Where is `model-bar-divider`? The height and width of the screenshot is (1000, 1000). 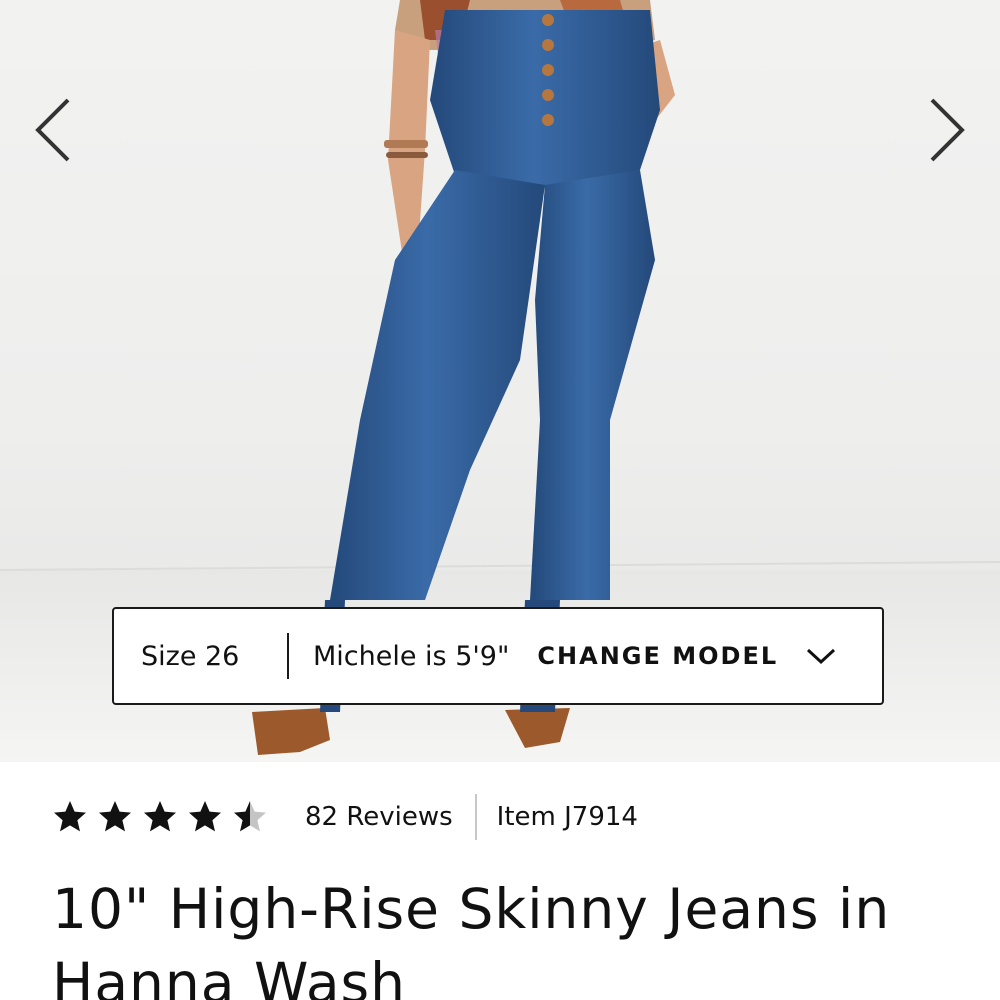
model-bar-divider is located at coordinates (288, 656).